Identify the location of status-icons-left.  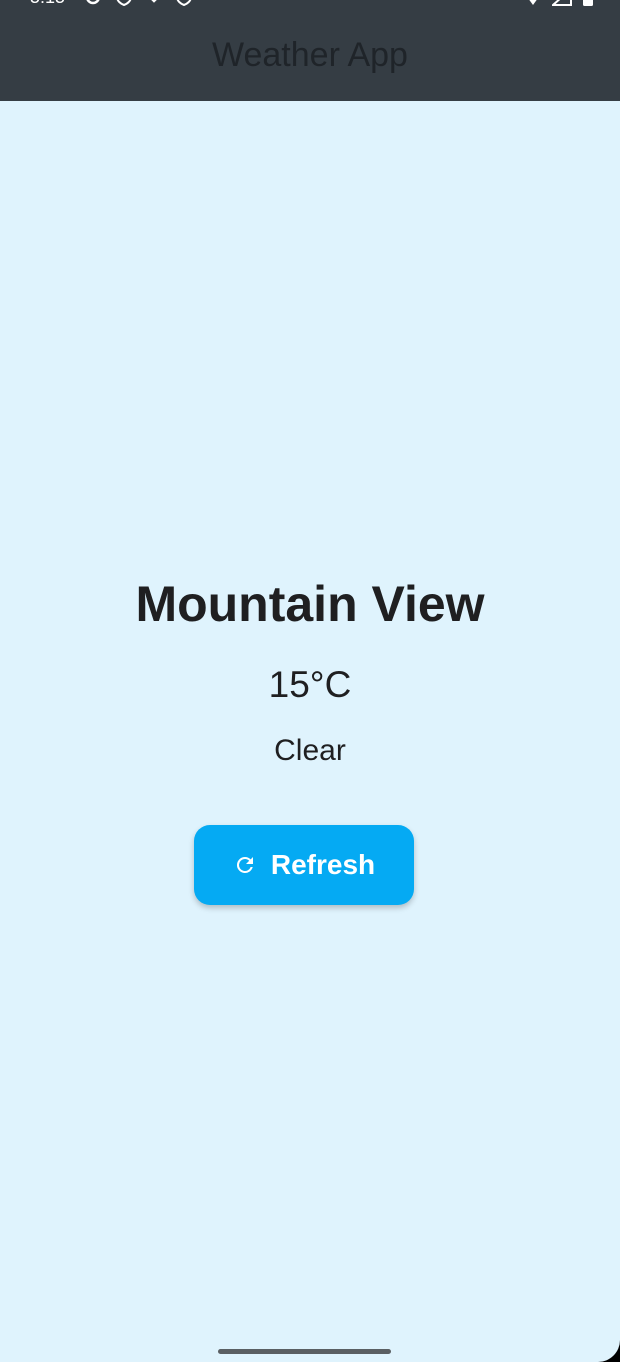
(138, 3).